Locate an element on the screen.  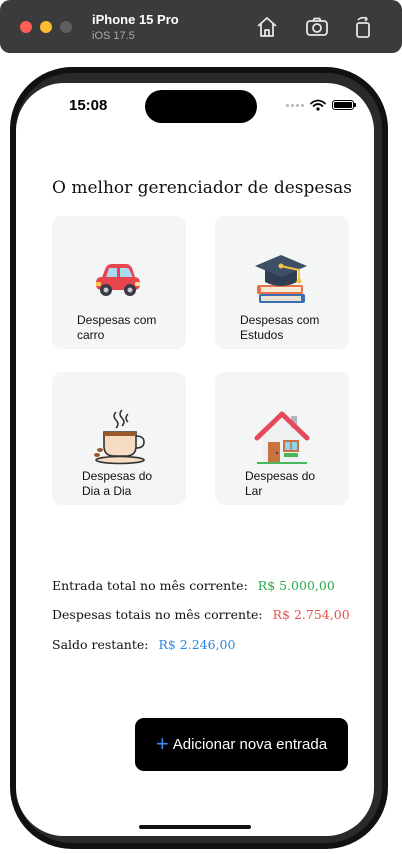
graduation-icon is located at coordinates (281, 279).